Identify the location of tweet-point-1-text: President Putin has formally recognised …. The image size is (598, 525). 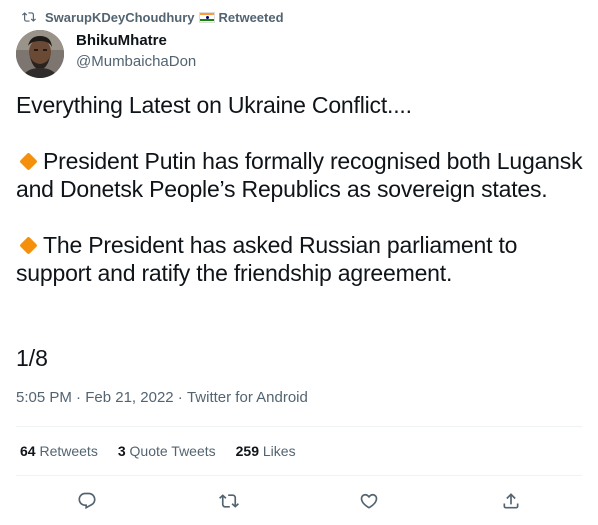
(299, 175).